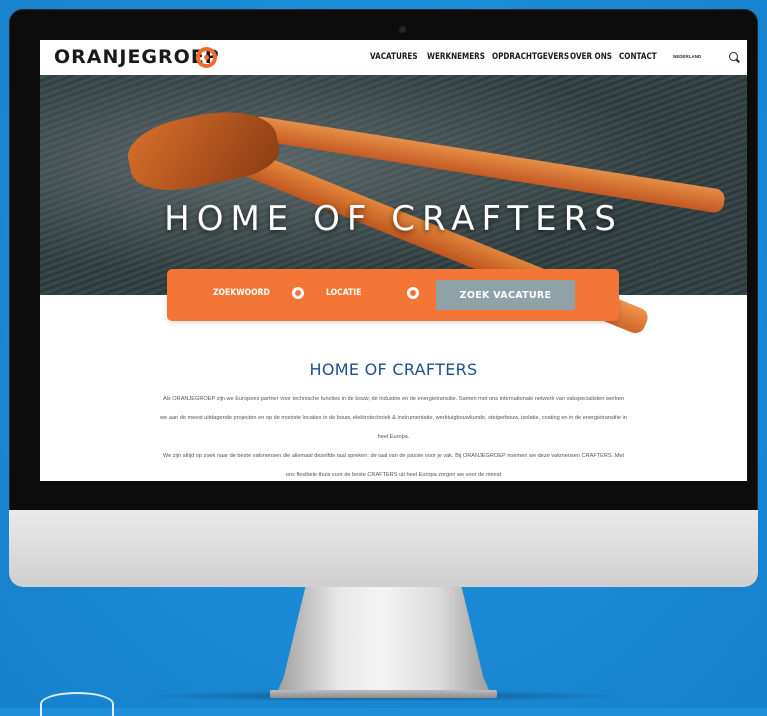 This screenshot has width=767, height=716. What do you see at coordinates (383, 694) in the screenshot?
I see `monitor-stand-base` at bounding box center [383, 694].